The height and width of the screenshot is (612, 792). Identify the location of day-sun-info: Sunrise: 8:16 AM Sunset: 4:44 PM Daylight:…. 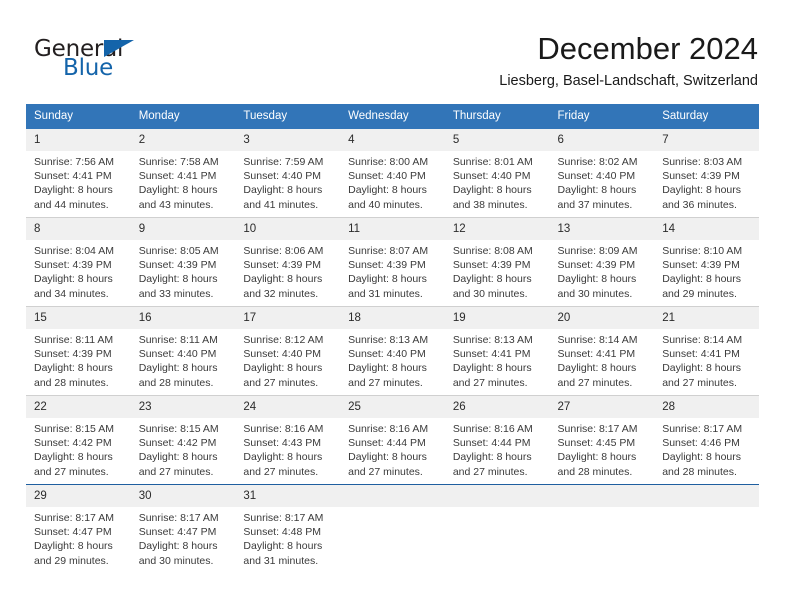
(392, 448).